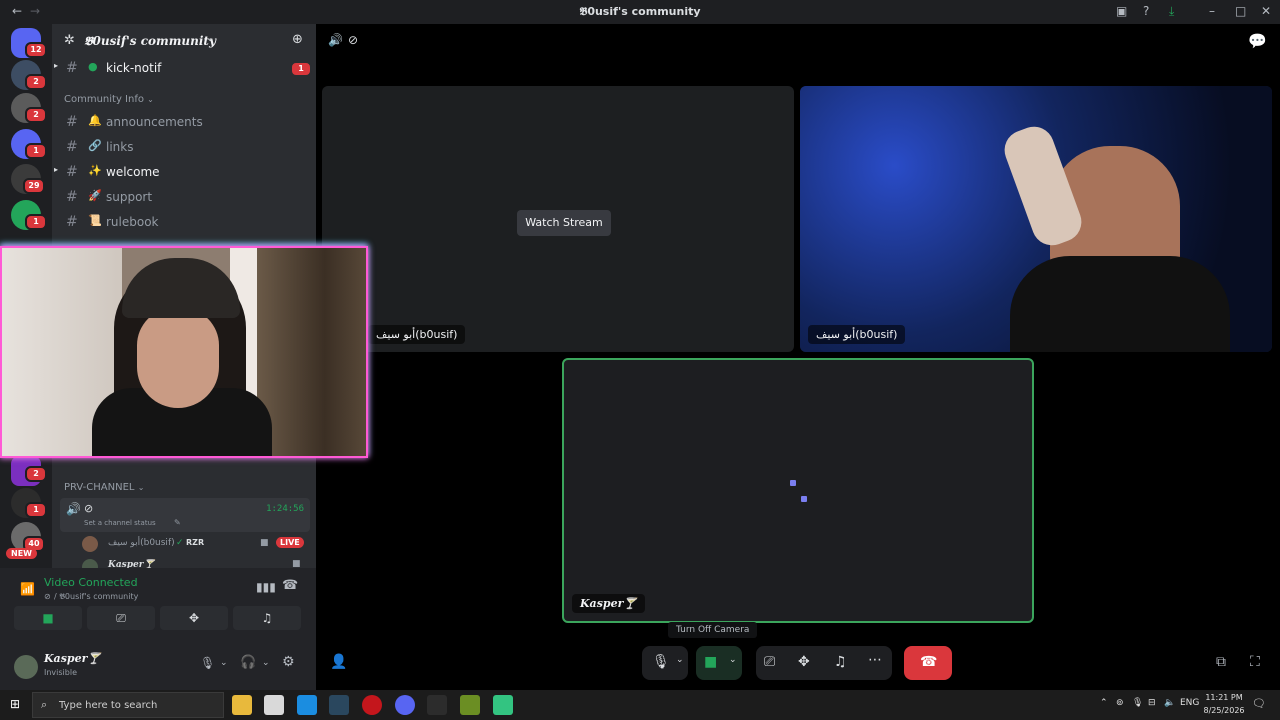  What do you see at coordinates (1257, 41) in the screenshot?
I see `chat-icon: 💬` at bounding box center [1257, 41].